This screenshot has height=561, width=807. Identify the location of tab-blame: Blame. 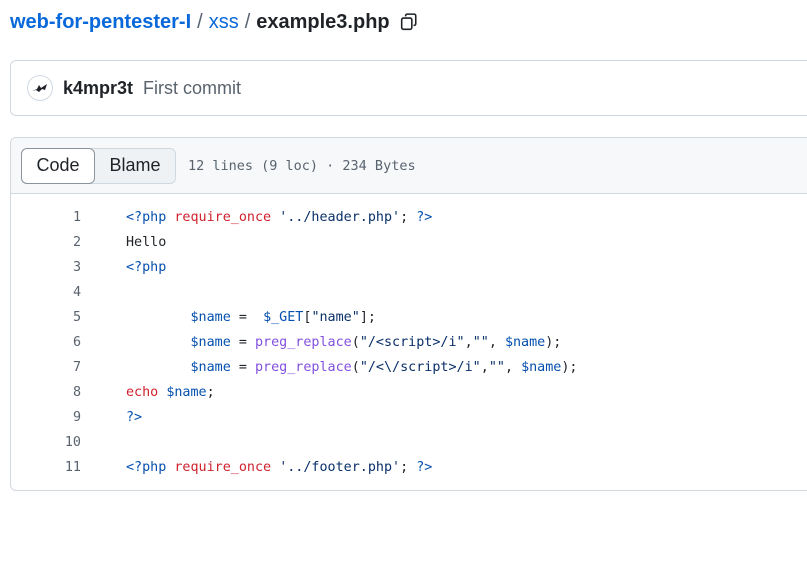
(135, 166).